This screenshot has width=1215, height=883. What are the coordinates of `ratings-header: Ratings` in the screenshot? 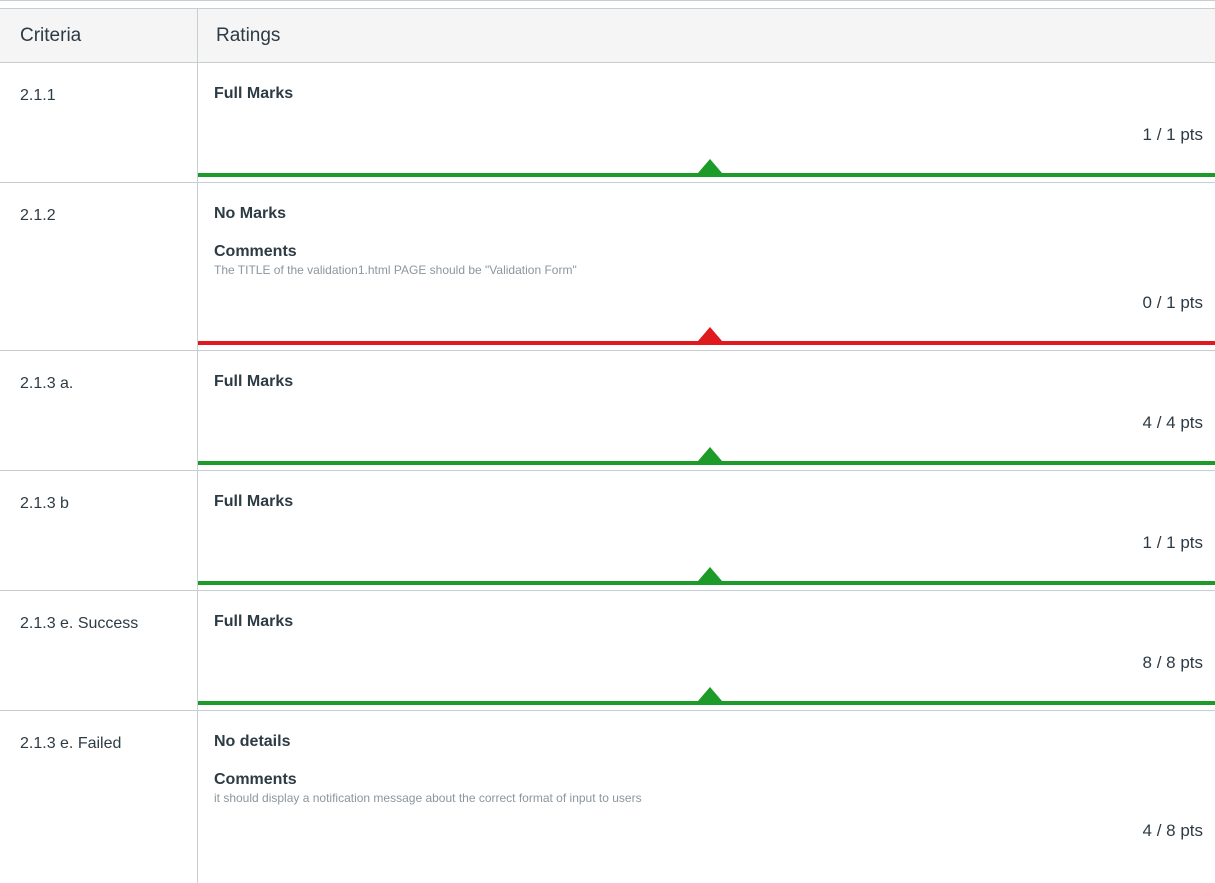 It's located at (248, 35).